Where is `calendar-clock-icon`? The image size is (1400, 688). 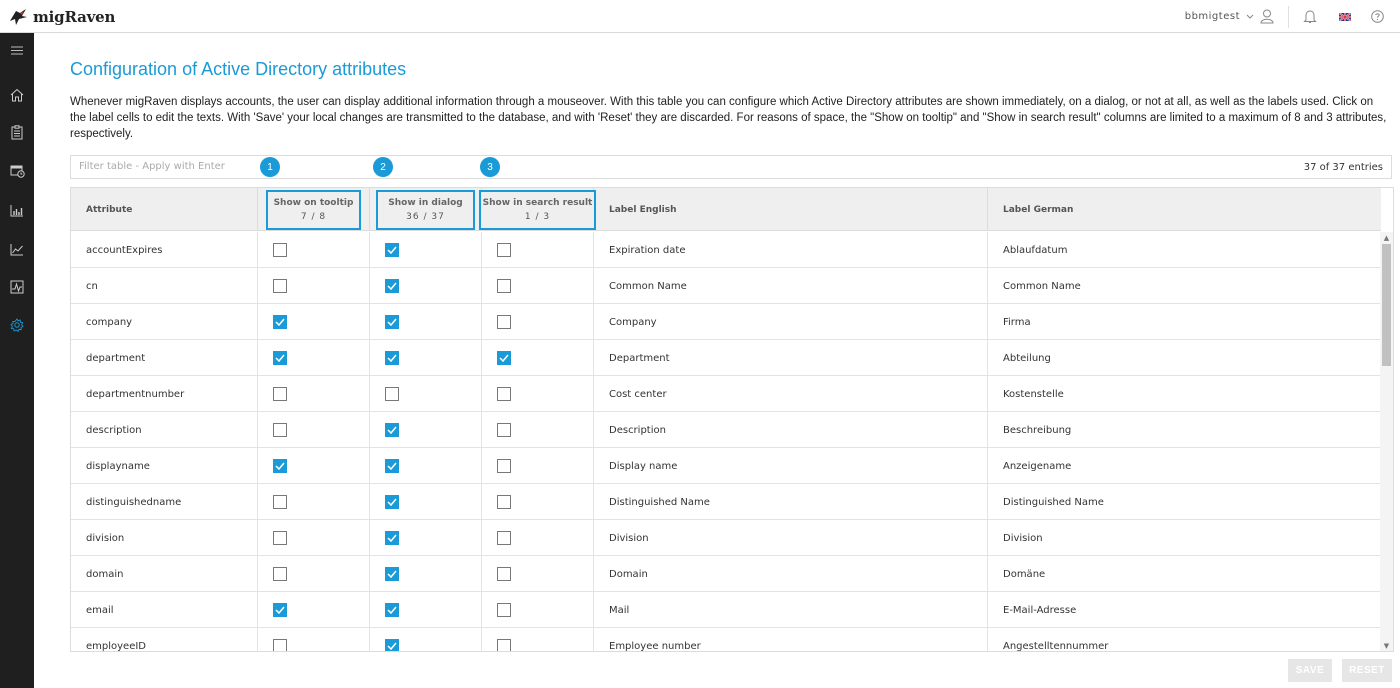
calendar-clock-icon is located at coordinates (17, 171).